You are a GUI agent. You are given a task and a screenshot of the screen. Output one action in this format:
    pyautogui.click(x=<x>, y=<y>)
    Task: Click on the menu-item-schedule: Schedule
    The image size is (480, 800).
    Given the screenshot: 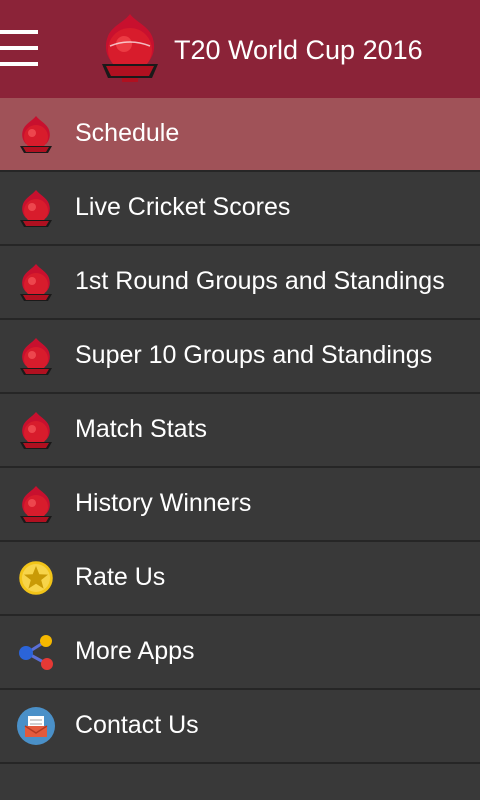 What is the action you would take?
    pyautogui.click(x=240, y=135)
    